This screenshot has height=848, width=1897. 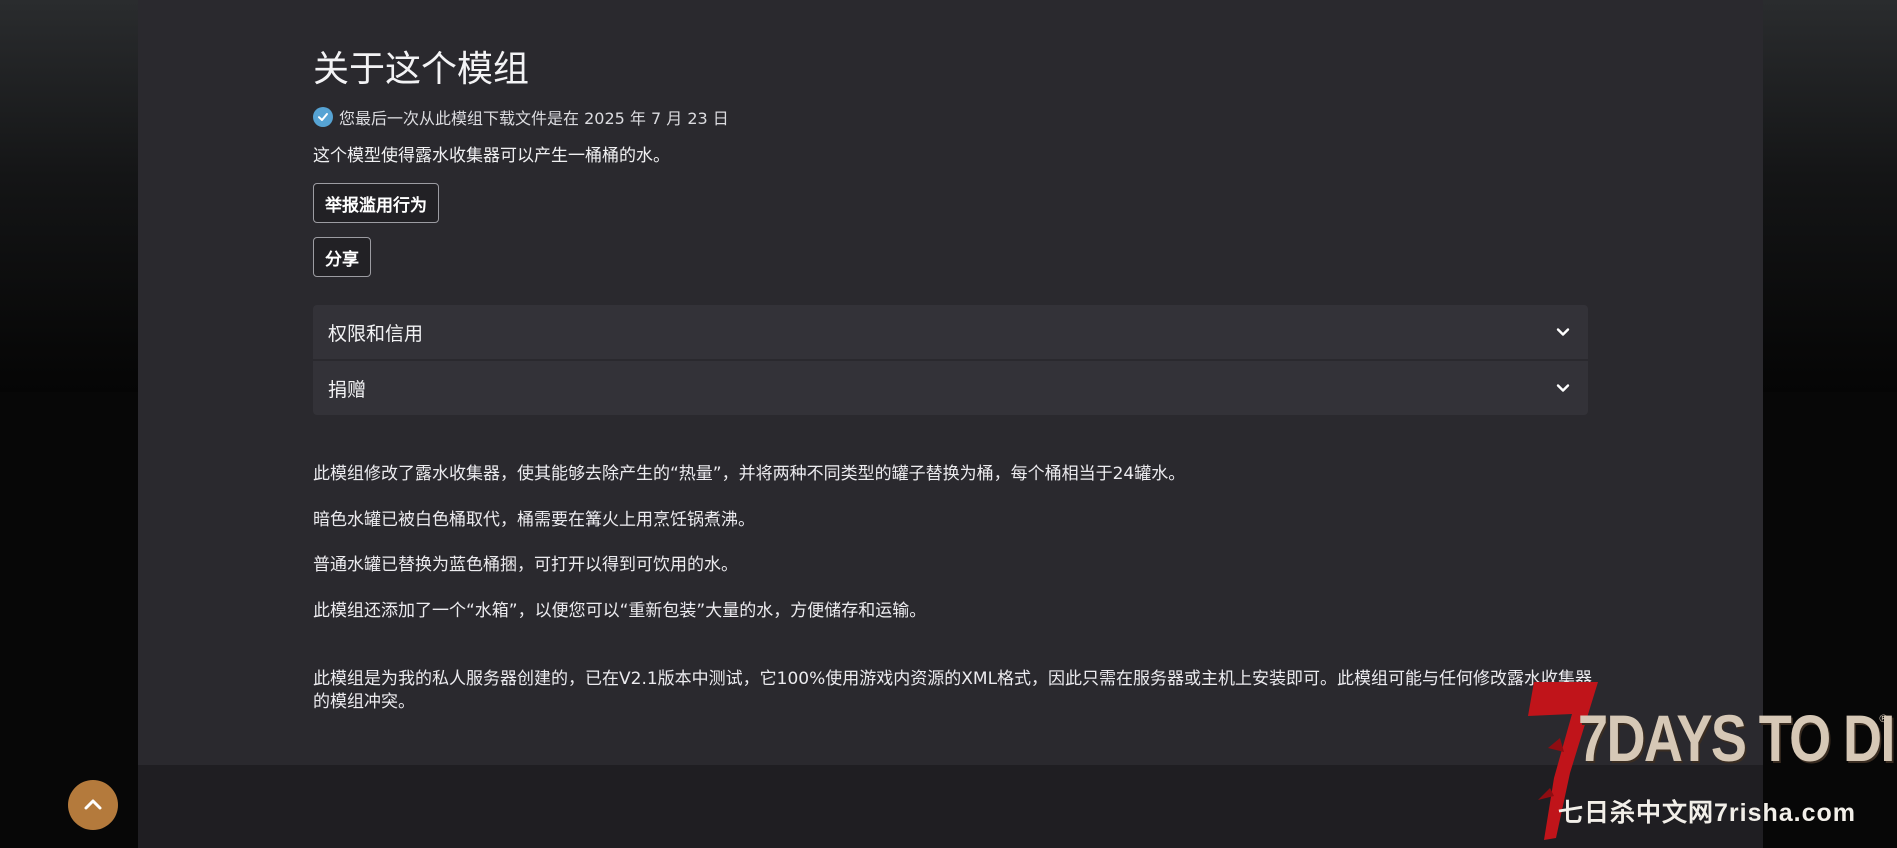 What do you see at coordinates (376, 203) in the screenshot?
I see `report-abuse-button: 举报滥用行为` at bounding box center [376, 203].